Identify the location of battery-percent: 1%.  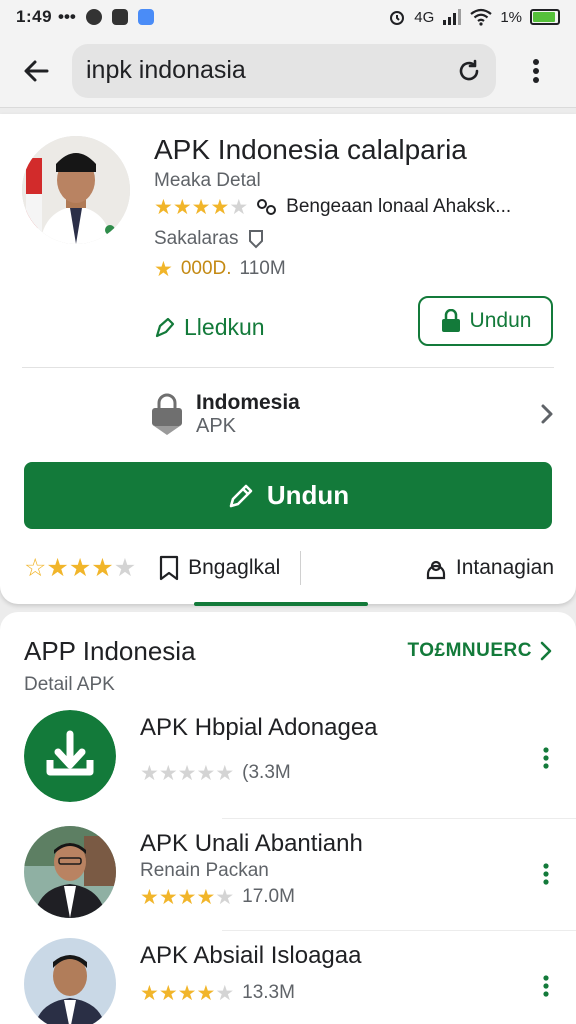
(511, 17).